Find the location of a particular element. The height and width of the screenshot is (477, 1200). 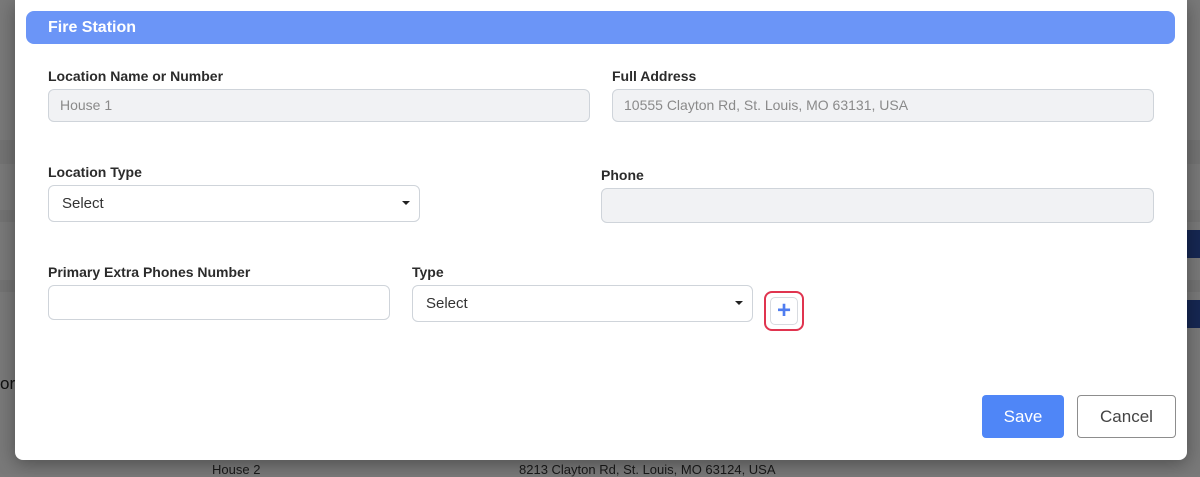

type-select: Select is located at coordinates (582, 303).